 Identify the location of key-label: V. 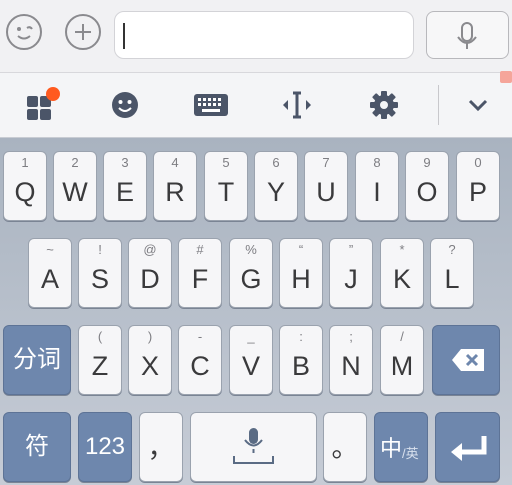
(250, 366).